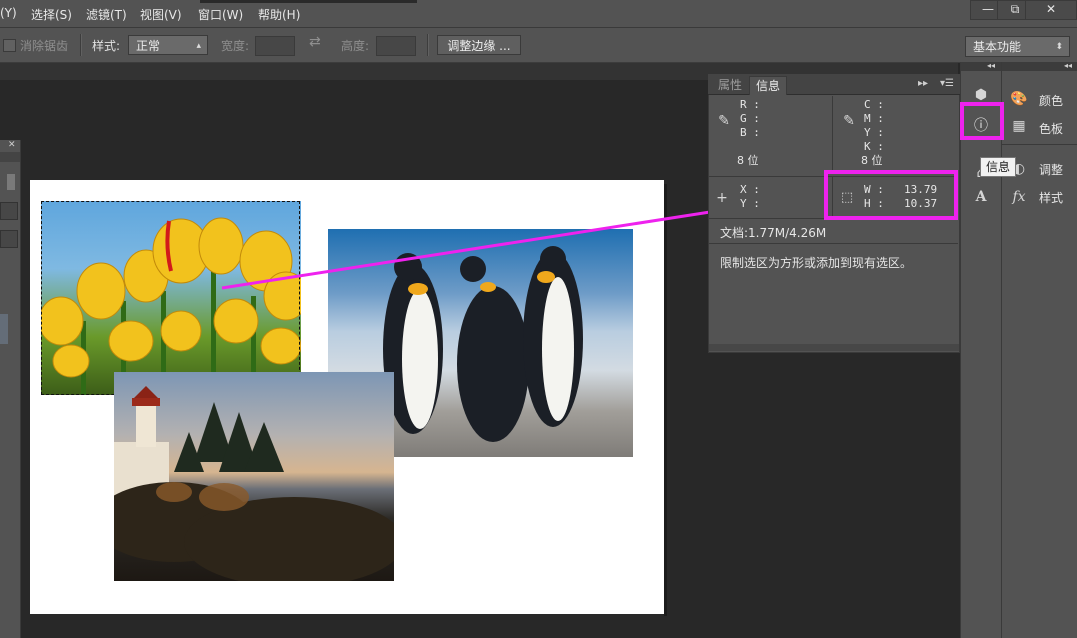  What do you see at coordinates (750, 118) in the screenshot?
I see `rgb-readout: R : G : B :` at bounding box center [750, 118].